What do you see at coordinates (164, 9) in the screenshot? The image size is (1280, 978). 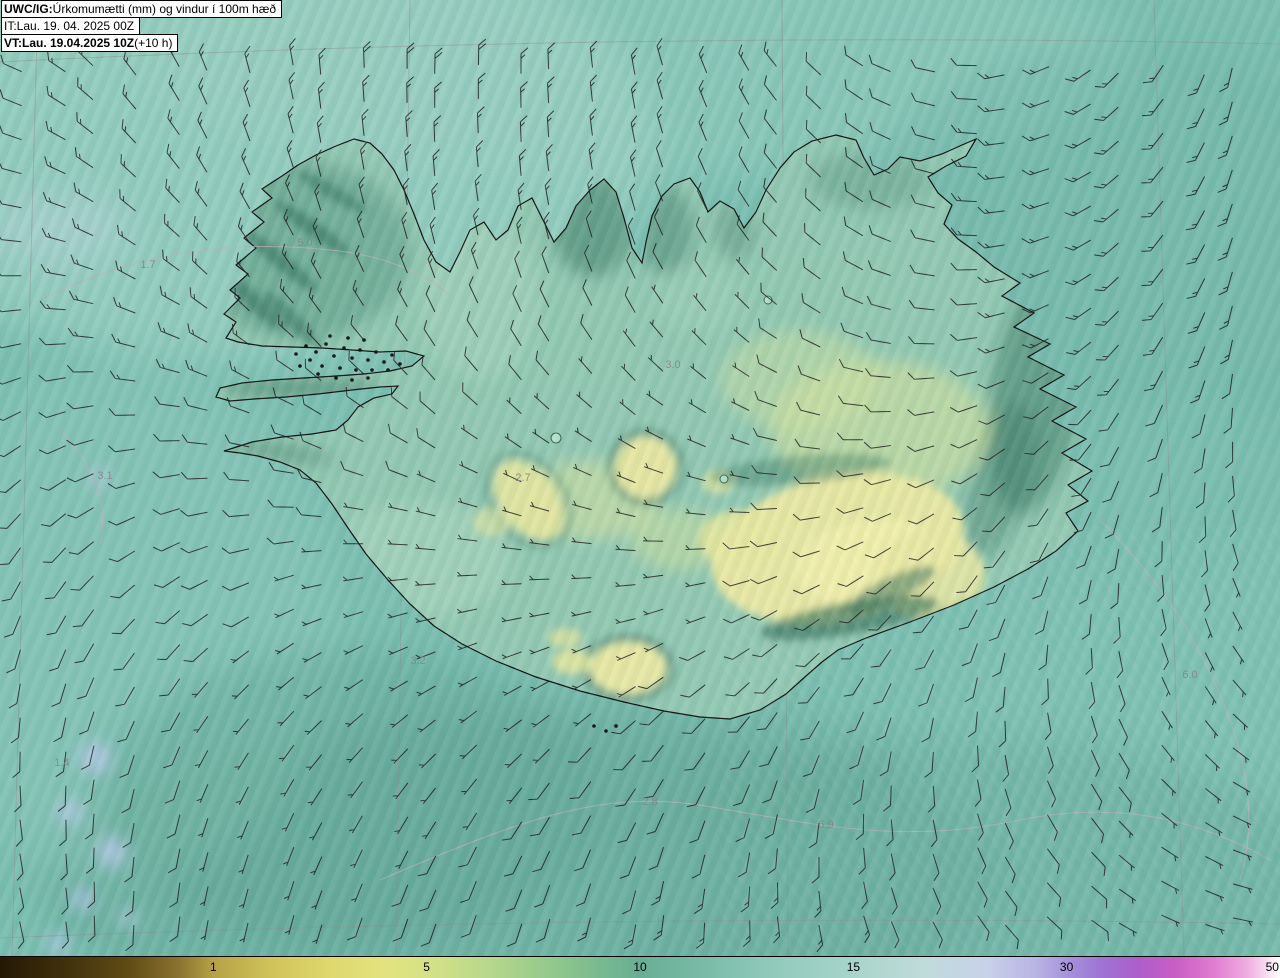 I see `map-title: Úrkomumætti (mm) og vindur í 100m hæð` at bounding box center [164, 9].